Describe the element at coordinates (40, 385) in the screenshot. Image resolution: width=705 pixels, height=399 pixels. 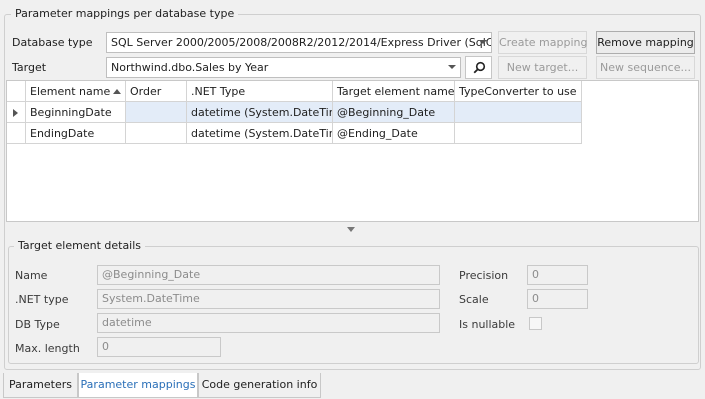
I see `tab-parameters: Parameters` at that location.